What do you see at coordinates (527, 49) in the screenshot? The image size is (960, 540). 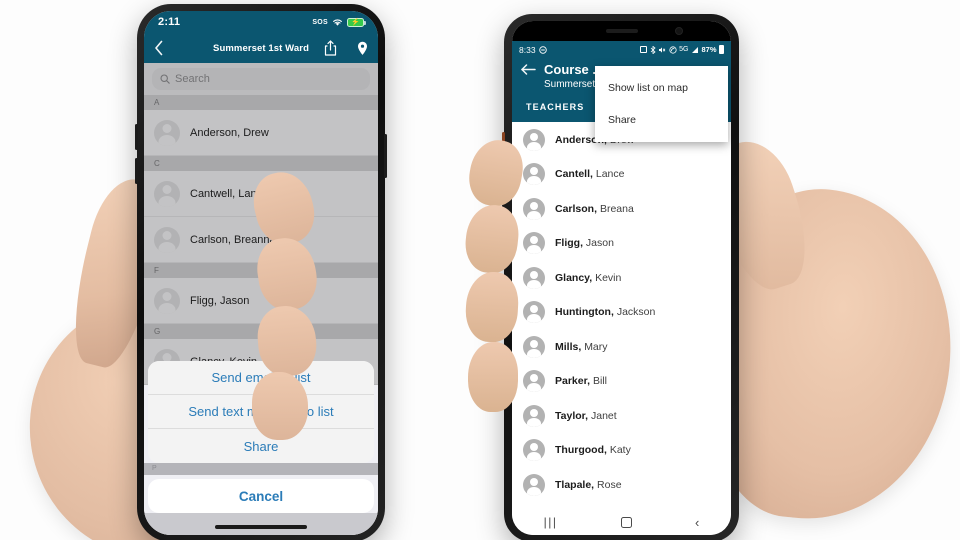 I see `android-status-time: 8:33` at bounding box center [527, 49].